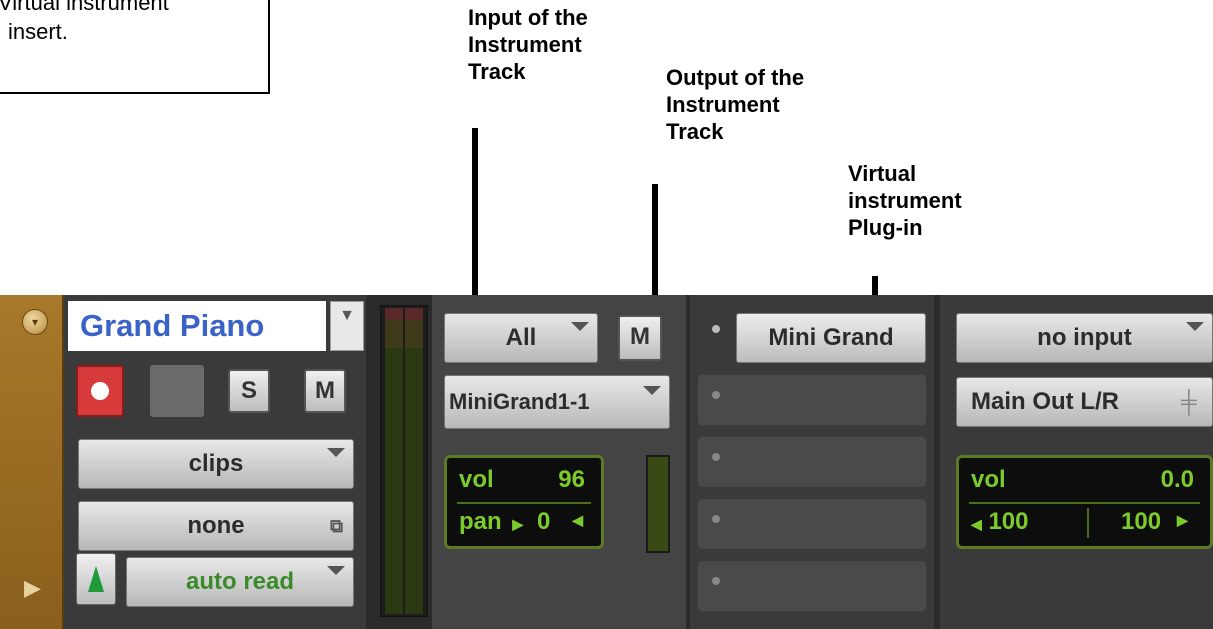 This screenshot has height=629, width=1213. I want to click on solo-button: S, so click(249, 391).